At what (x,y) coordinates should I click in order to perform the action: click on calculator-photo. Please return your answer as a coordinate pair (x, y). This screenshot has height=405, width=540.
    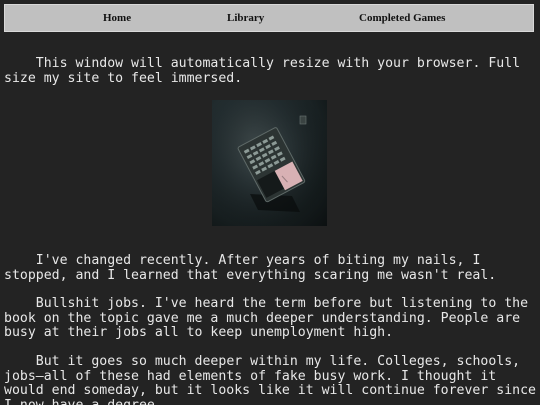
    Looking at the image, I should click on (269, 163).